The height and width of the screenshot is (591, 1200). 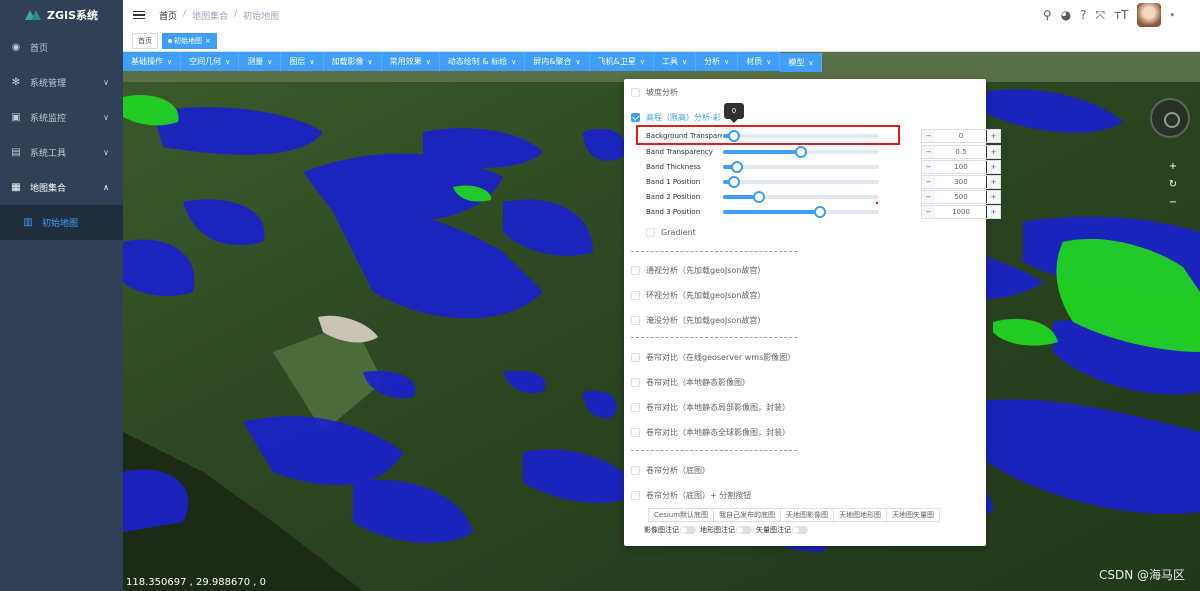 What do you see at coordinates (557, 61) in the screenshot?
I see `menu-screen-cluster: 屏内&聚合 ∨` at bounding box center [557, 61].